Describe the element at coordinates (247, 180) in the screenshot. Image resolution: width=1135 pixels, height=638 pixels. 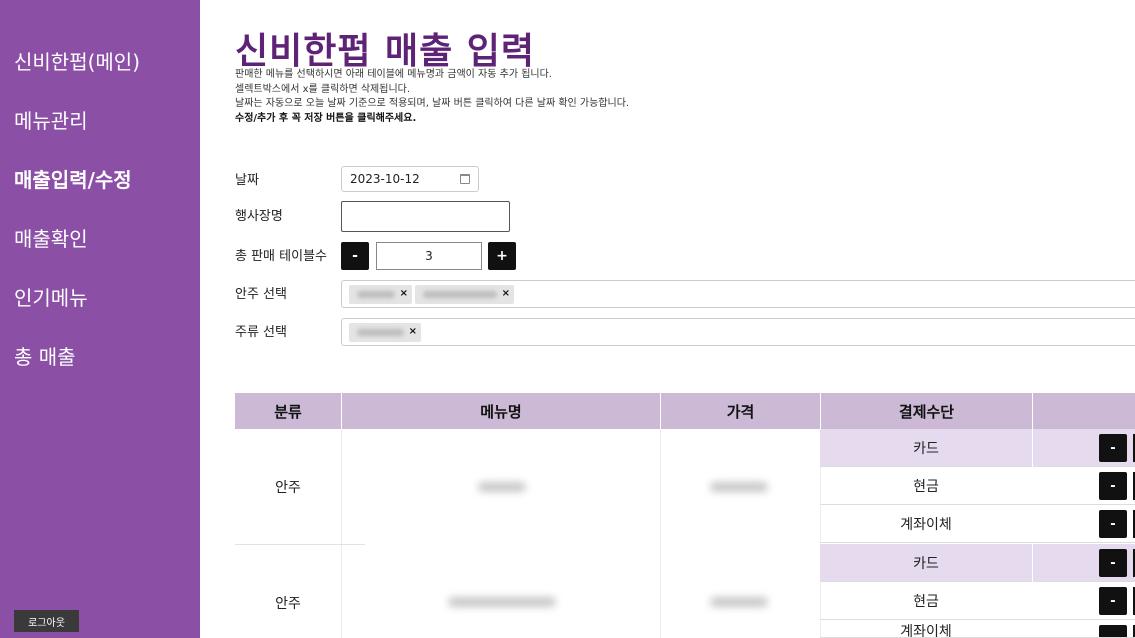
I see `date-label: 날짜` at that location.